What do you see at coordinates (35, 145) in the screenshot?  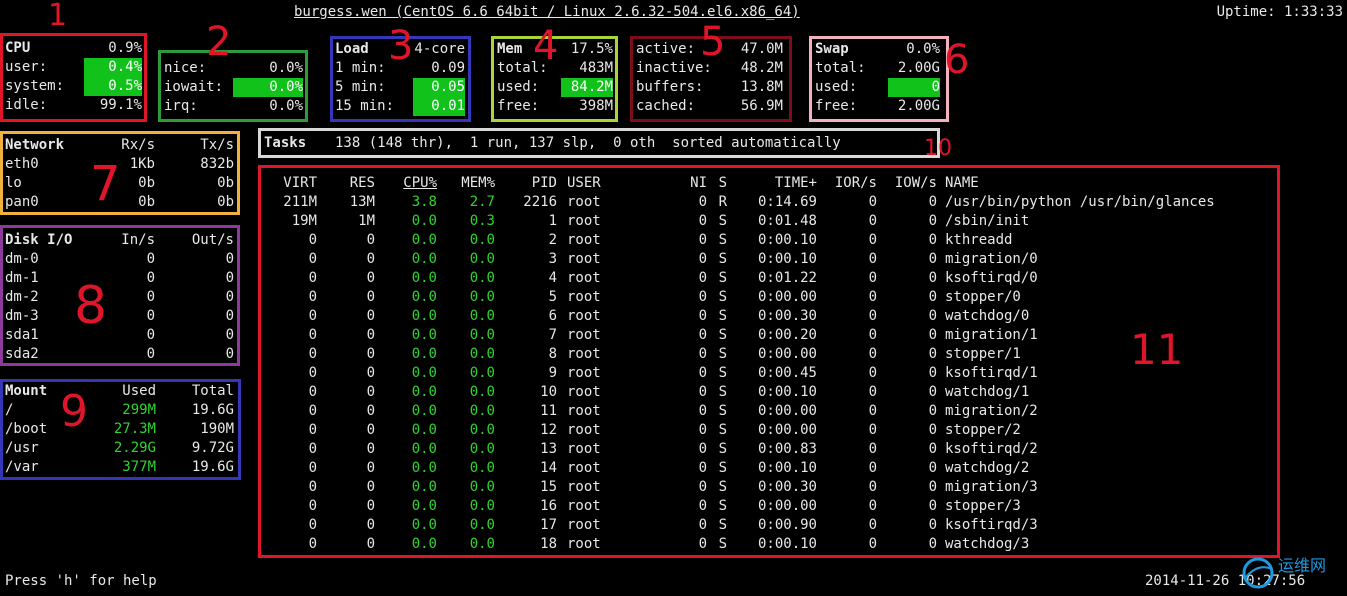 I see `network-label: Network` at bounding box center [35, 145].